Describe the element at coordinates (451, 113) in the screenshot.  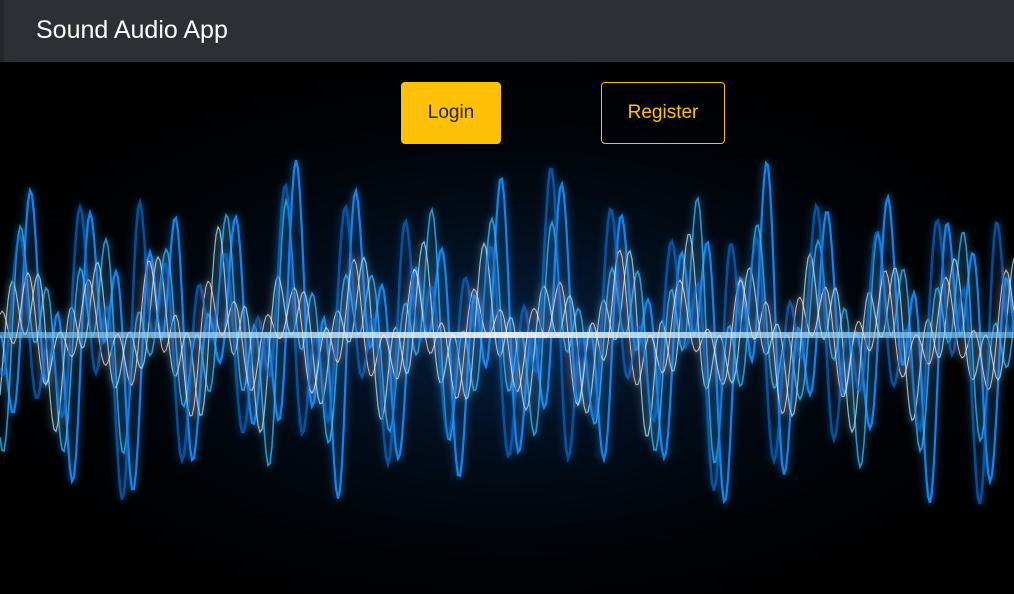
I see `login-button: Login` at that location.